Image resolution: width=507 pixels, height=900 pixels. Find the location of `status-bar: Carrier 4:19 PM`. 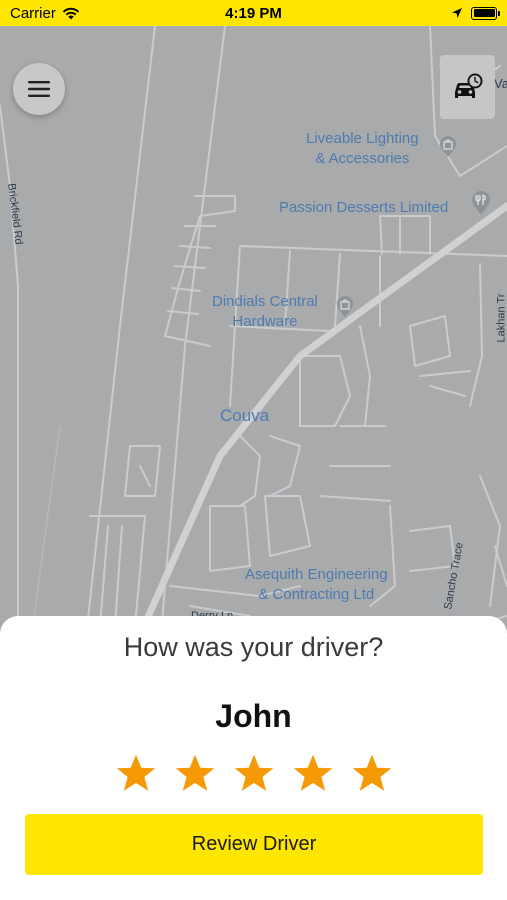

status-bar: Carrier 4:19 PM is located at coordinates (253, 13).